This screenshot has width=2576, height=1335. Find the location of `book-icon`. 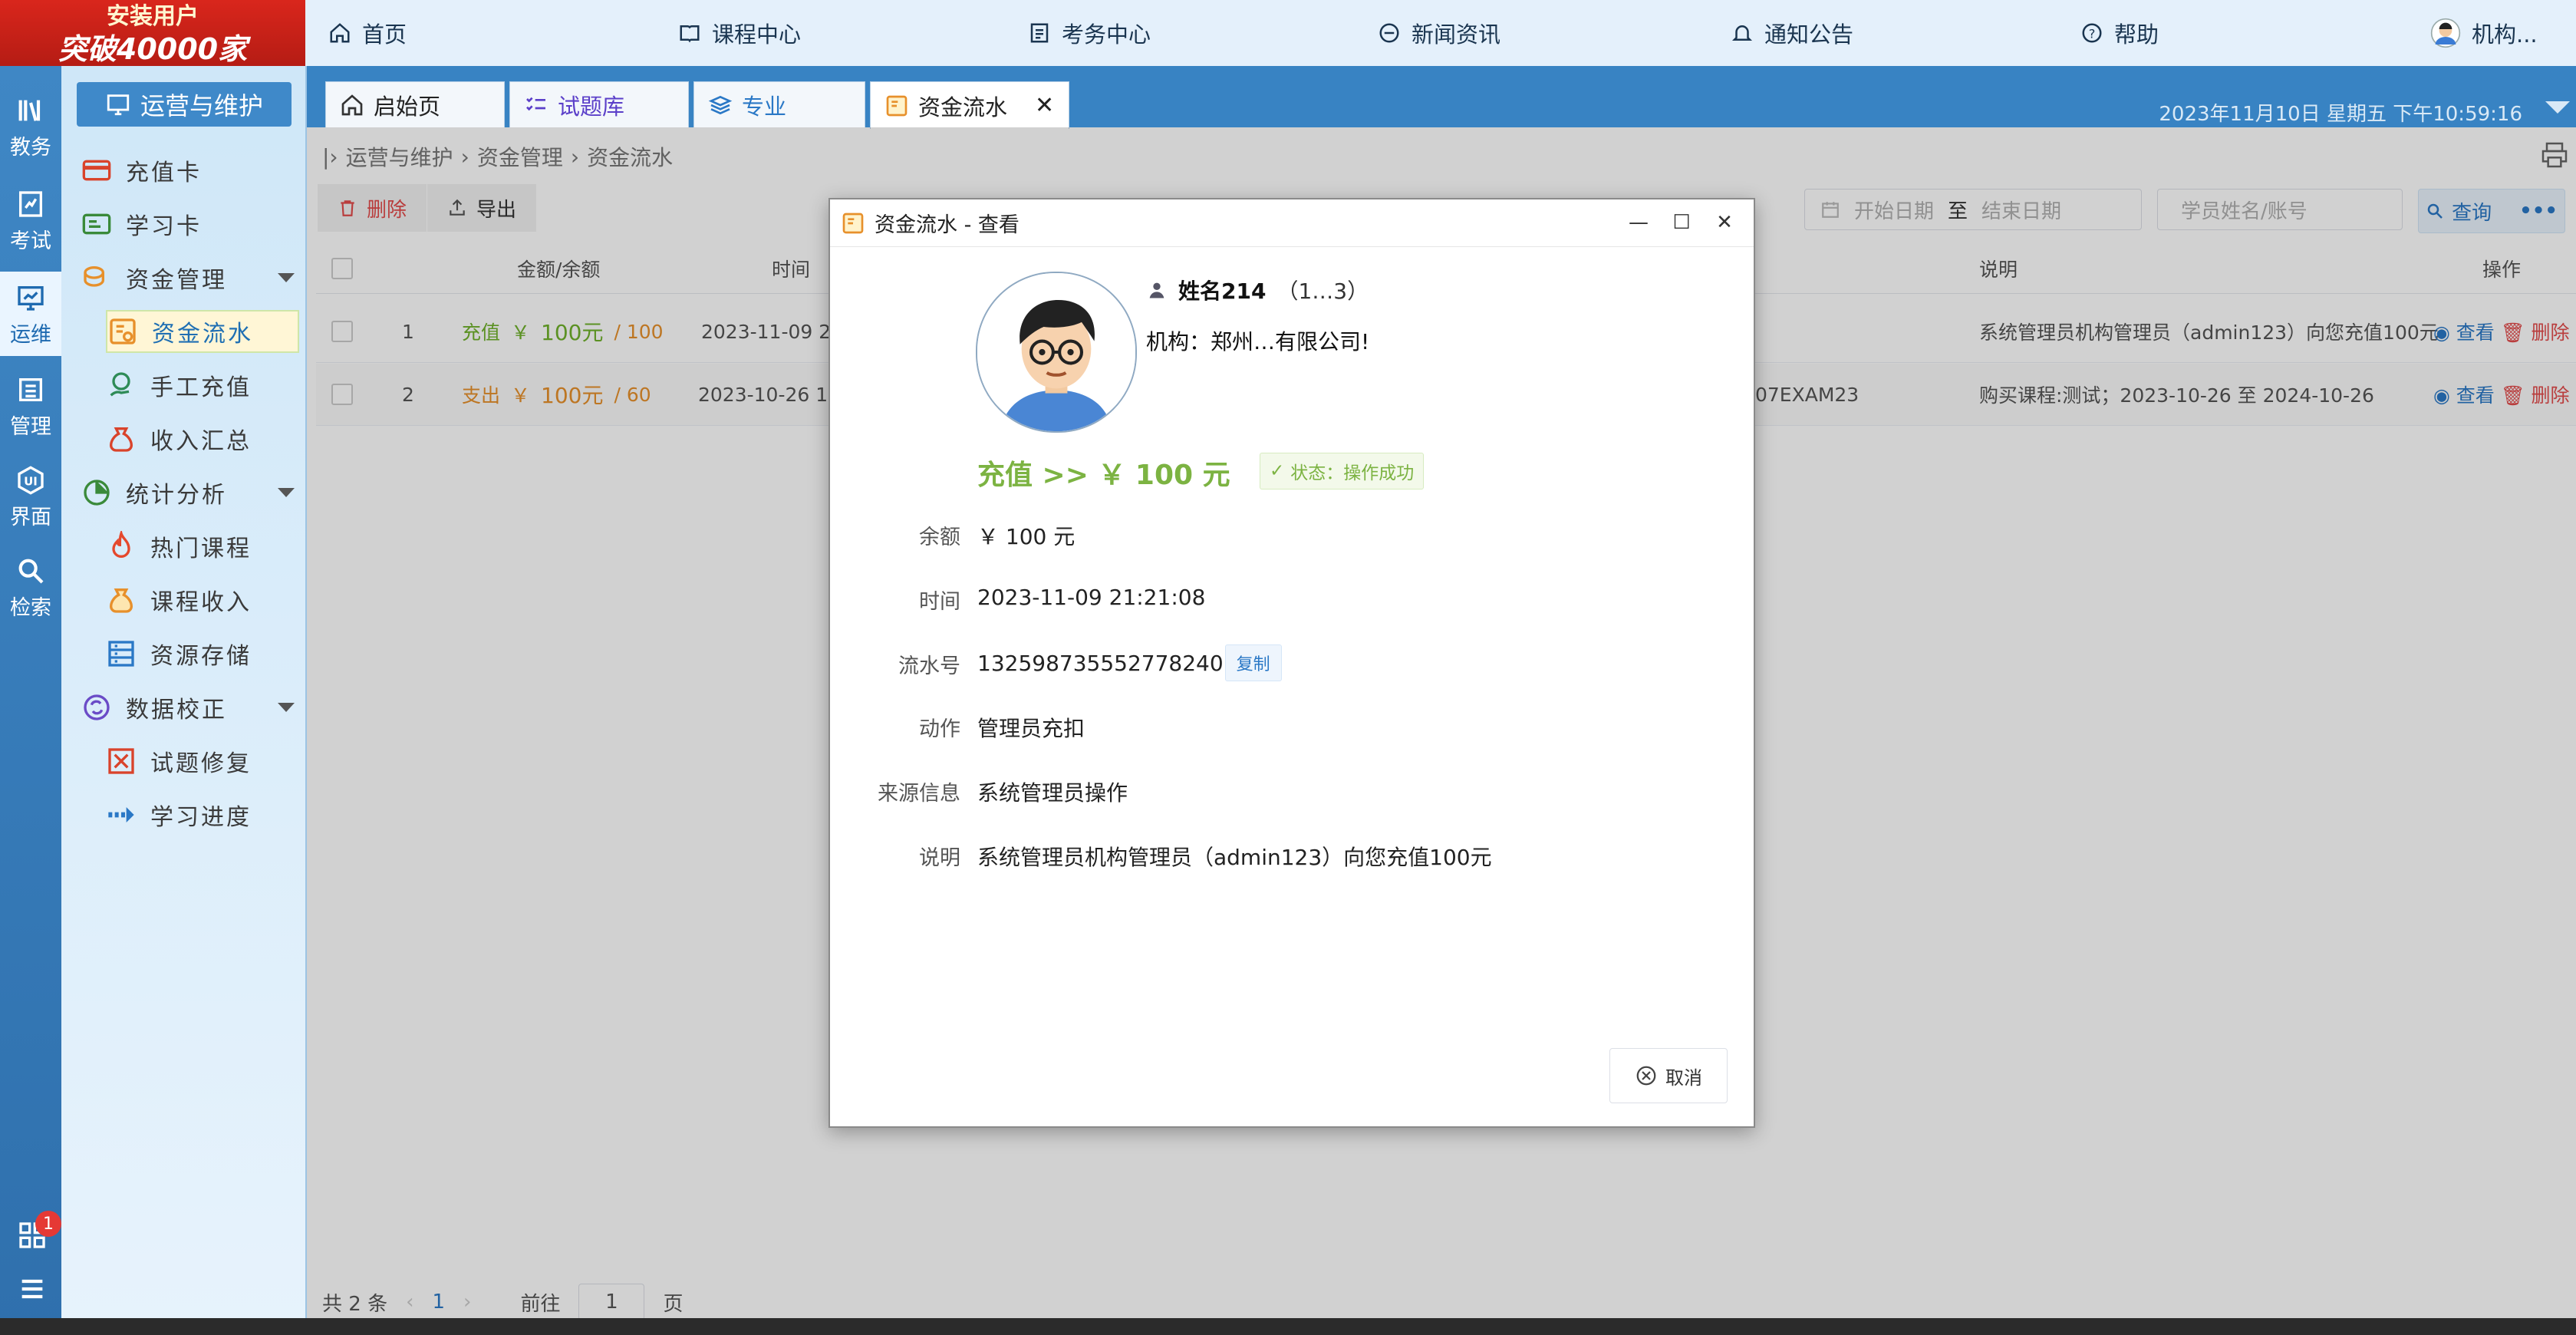

book-icon is located at coordinates (690, 34).